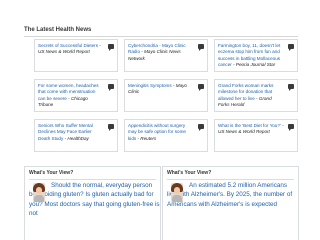  I want to click on news-source: Peoria Journal Star, so click(255, 65).